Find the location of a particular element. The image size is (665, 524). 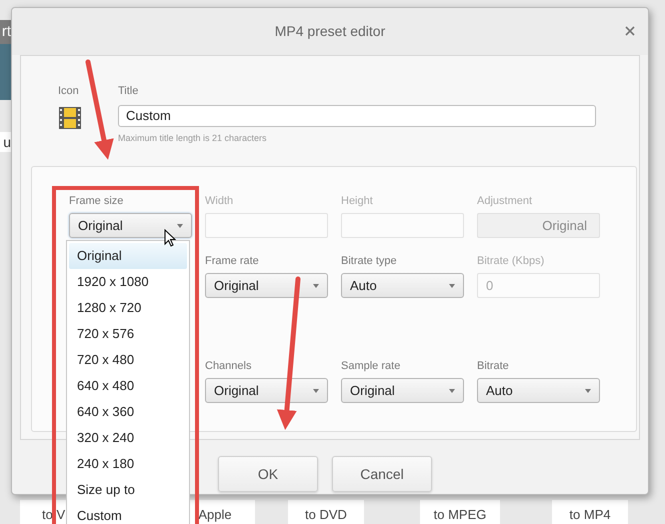

field-label: Adjustment is located at coordinates (504, 201).